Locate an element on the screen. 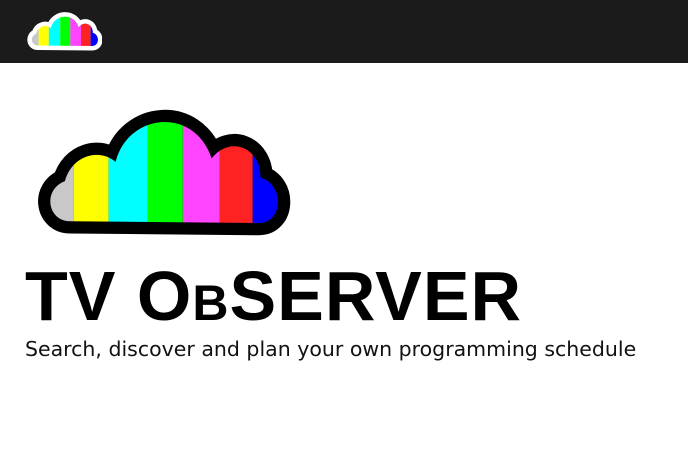 This screenshot has width=688, height=450. brand-title-part-1: TV O is located at coordinates (109, 296).